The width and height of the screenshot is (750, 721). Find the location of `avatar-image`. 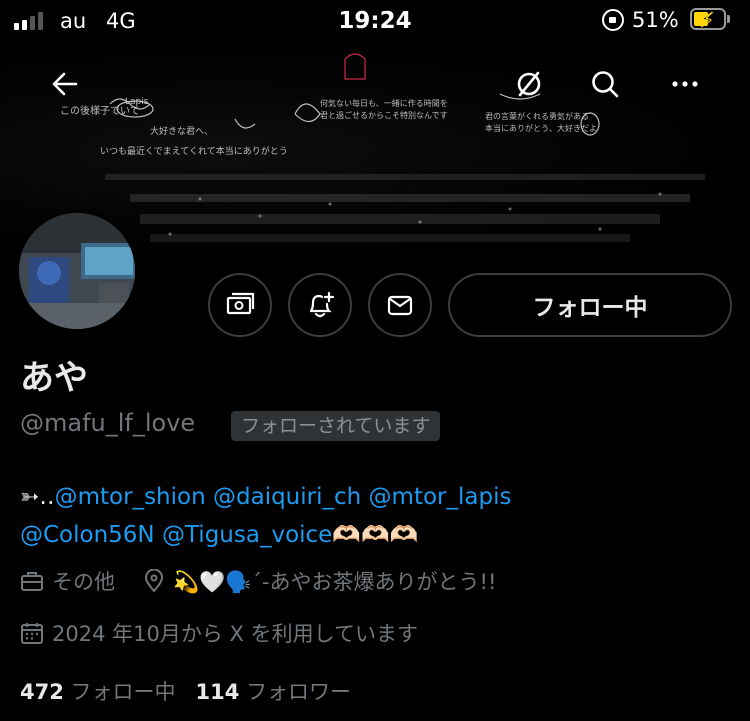

avatar-image is located at coordinates (77, 271).